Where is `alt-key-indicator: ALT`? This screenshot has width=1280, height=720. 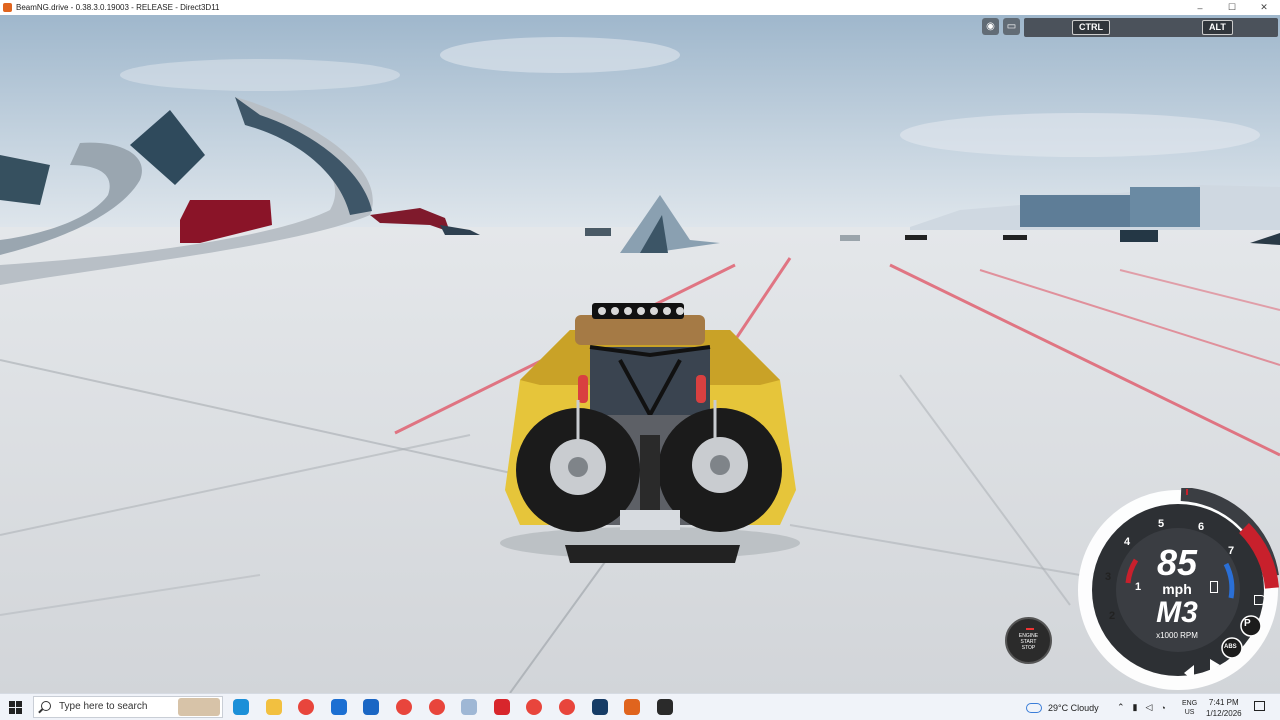 alt-key-indicator: ALT is located at coordinates (1217, 27).